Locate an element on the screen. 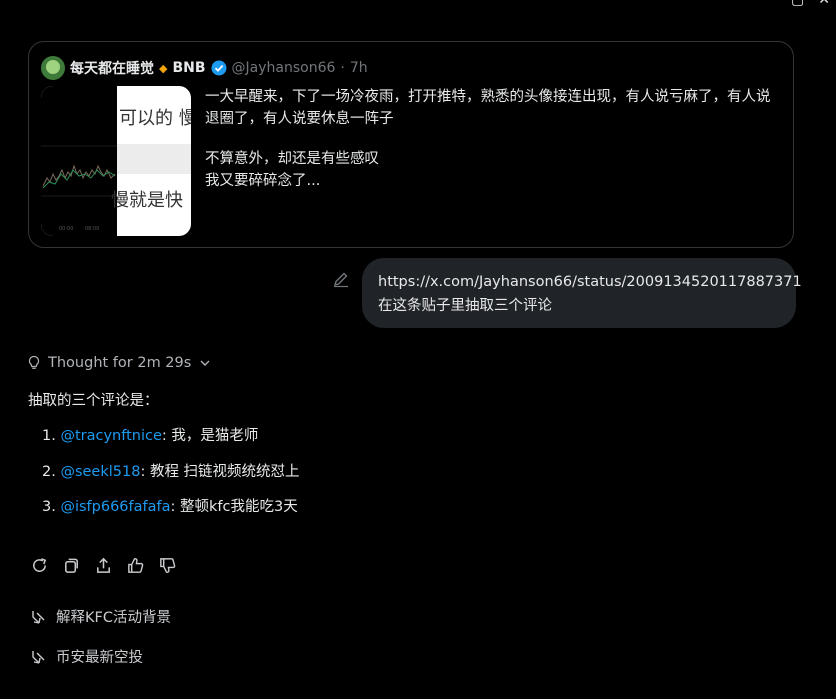 The width and height of the screenshot is (836, 699). svg-text: 00:00 is located at coordinates (66, 229).